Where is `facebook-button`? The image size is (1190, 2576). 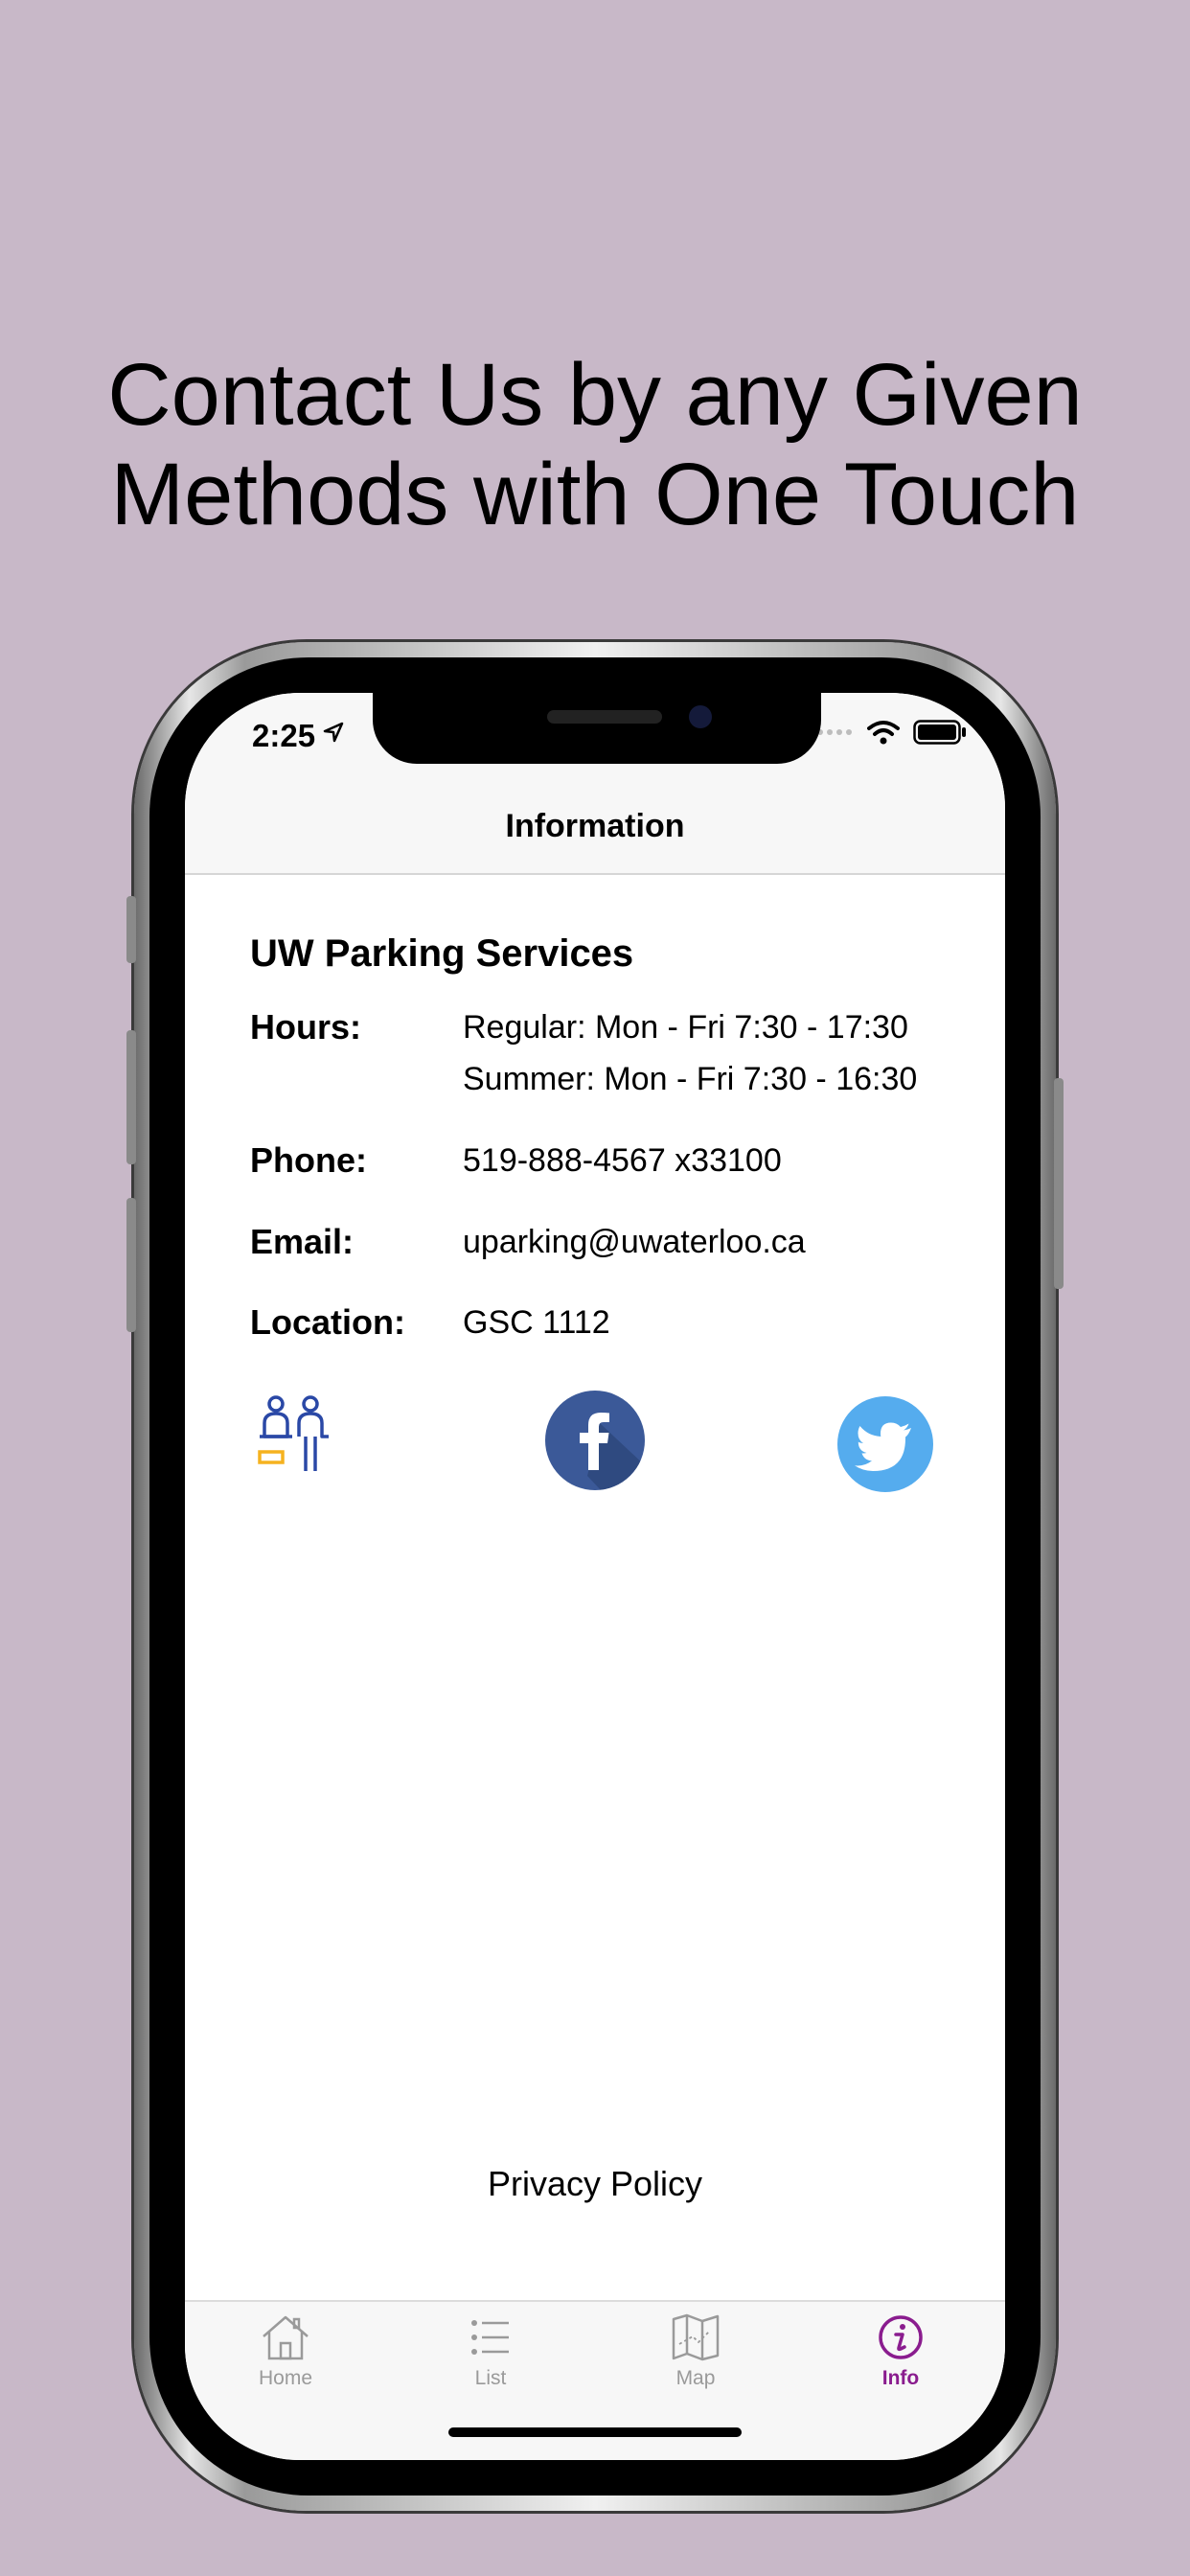 facebook-button is located at coordinates (595, 1443).